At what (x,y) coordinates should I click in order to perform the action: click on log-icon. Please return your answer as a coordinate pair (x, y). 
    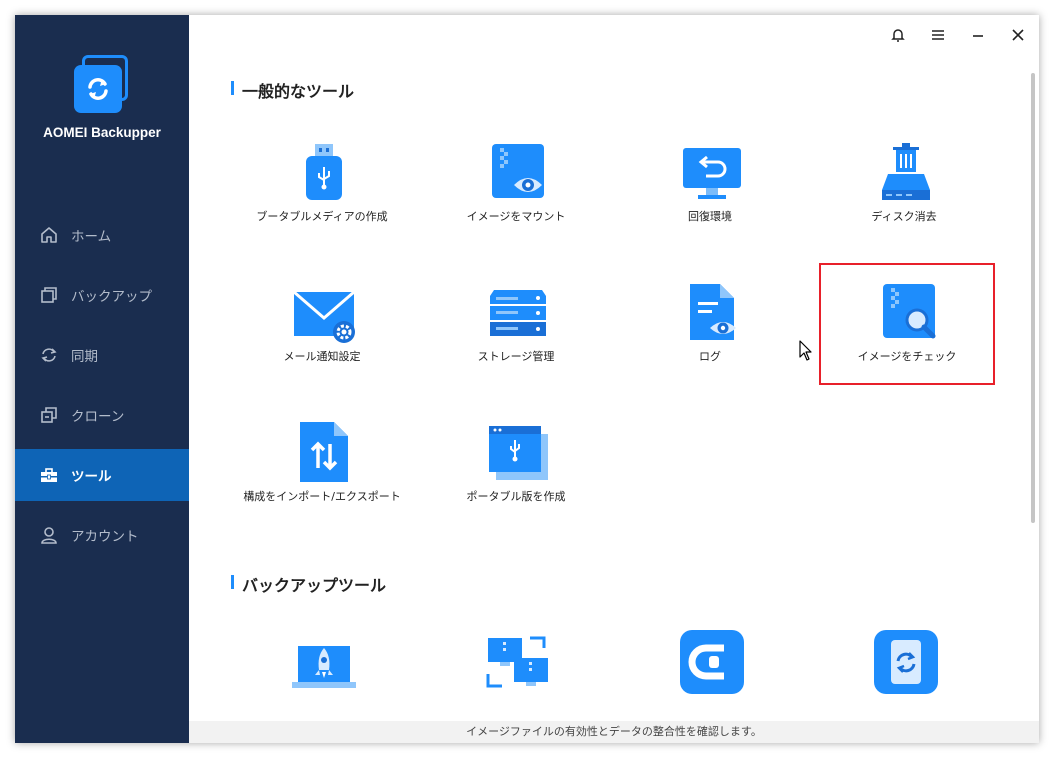
    Looking at the image, I should click on (712, 312).